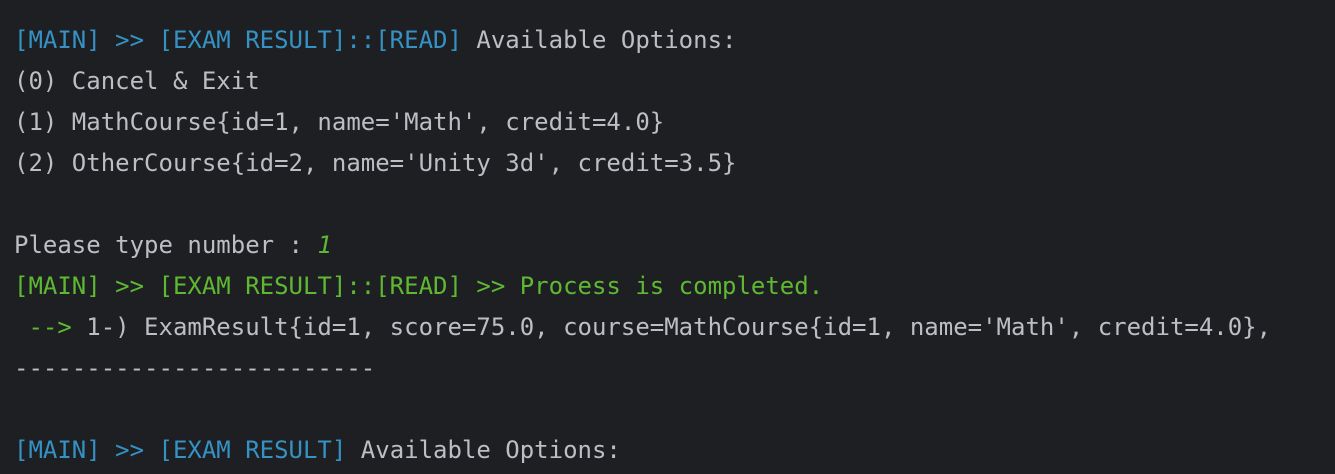 The width and height of the screenshot is (1335, 474). What do you see at coordinates (674, 245) in the screenshot?
I see `console-line-prompt: Please type number : 1` at bounding box center [674, 245].